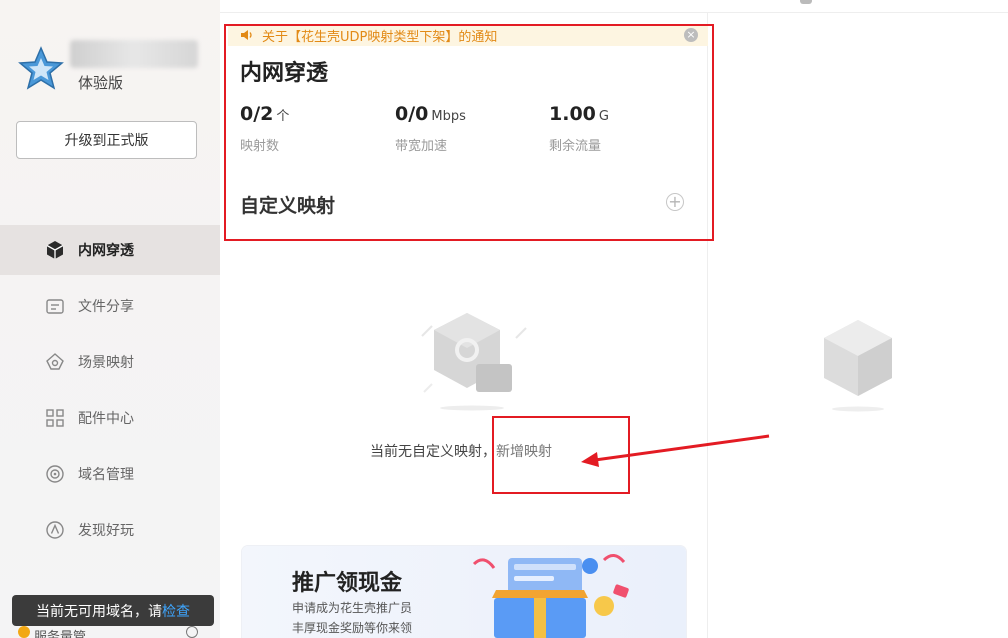 The height and width of the screenshot is (638, 1008). Describe the element at coordinates (99, 611) in the screenshot. I see `tooltip-text: 当前无可用域名，请` at that location.